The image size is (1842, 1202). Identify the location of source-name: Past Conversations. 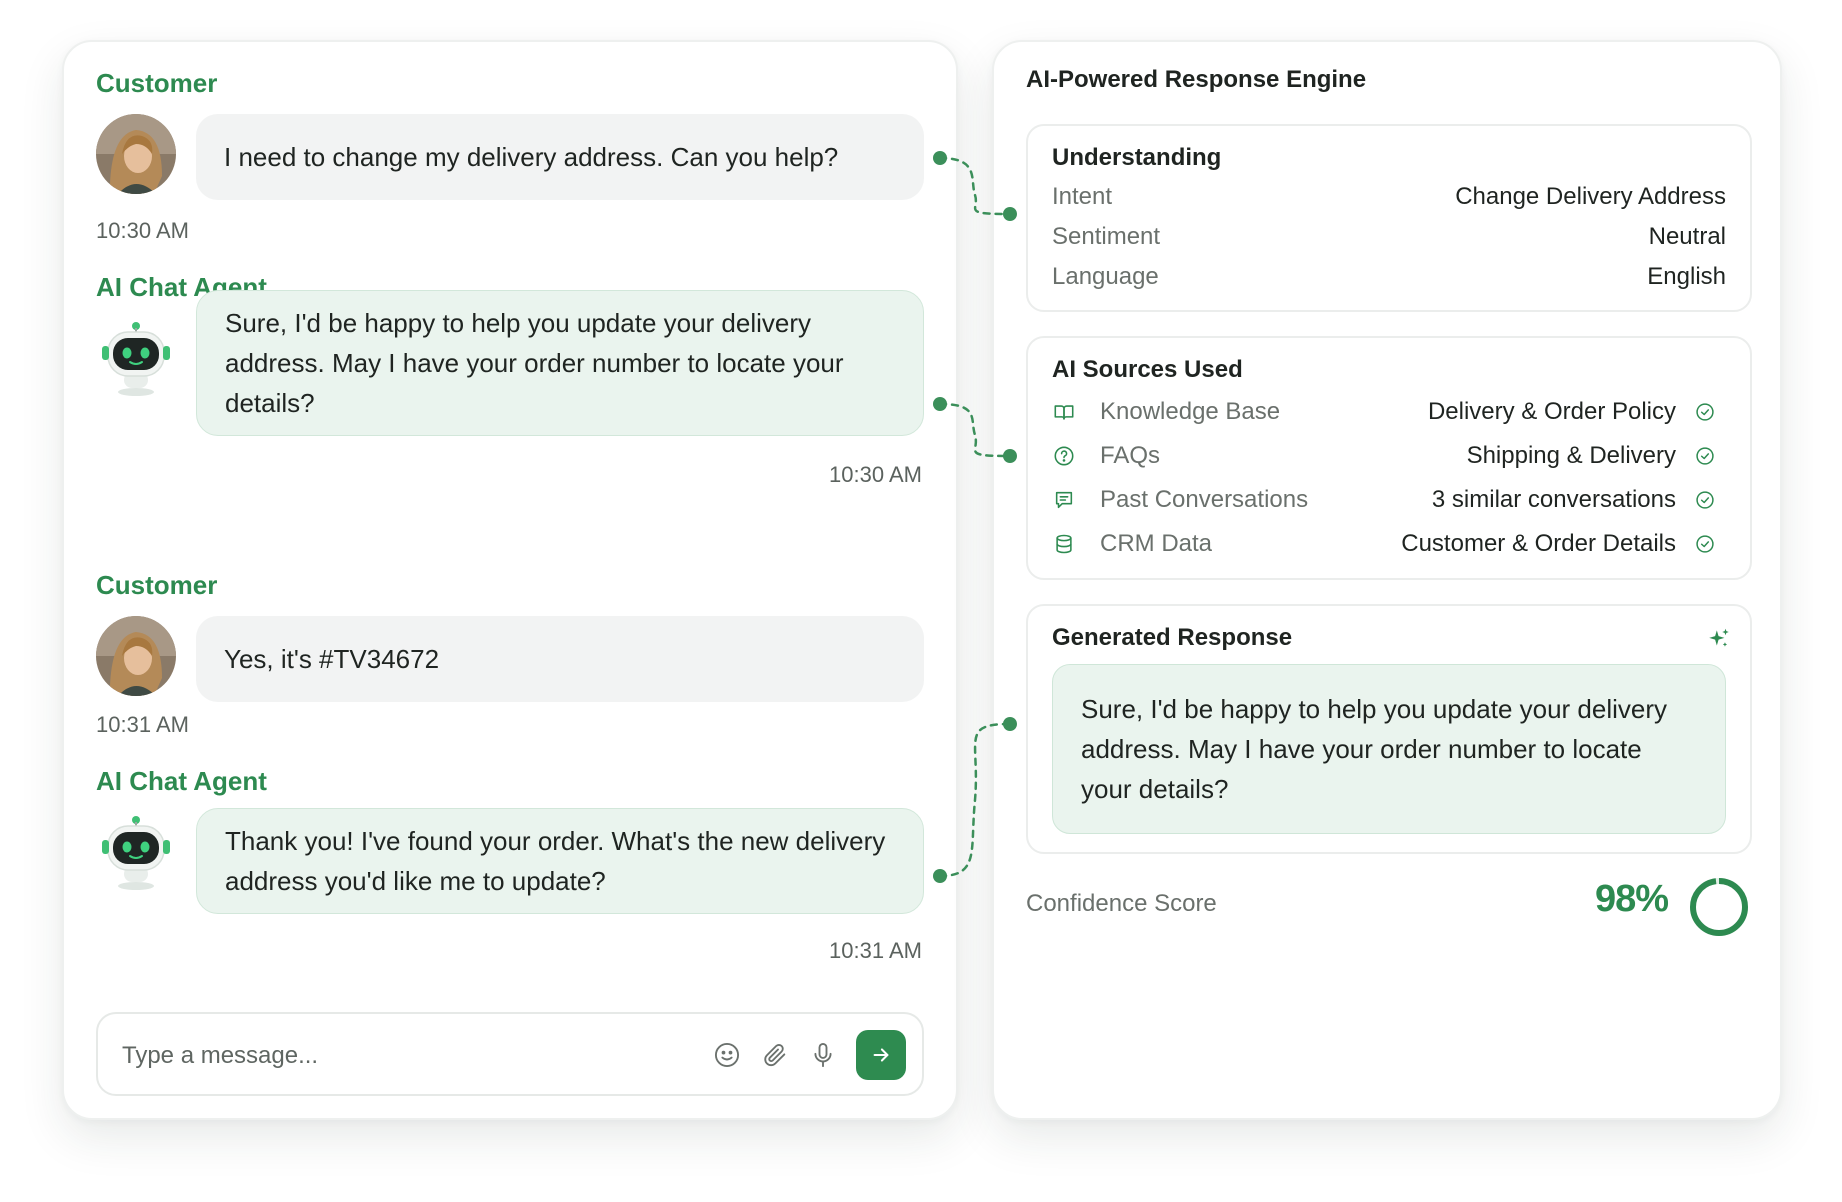
(1204, 499).